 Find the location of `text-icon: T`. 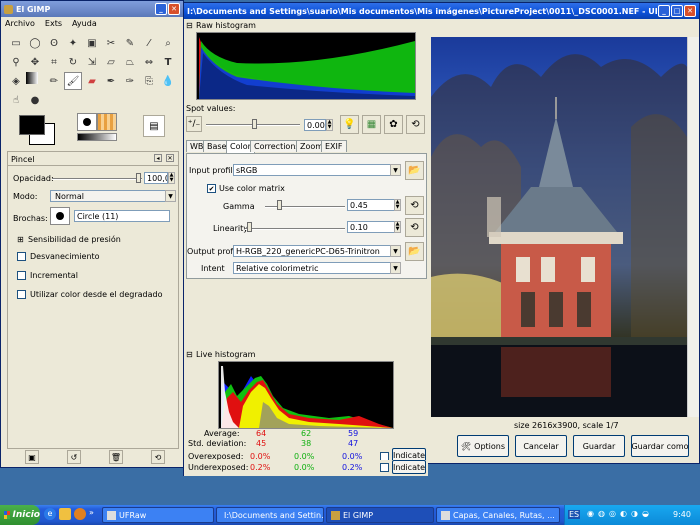

text-icon: T is located at coordinates (168, 62).